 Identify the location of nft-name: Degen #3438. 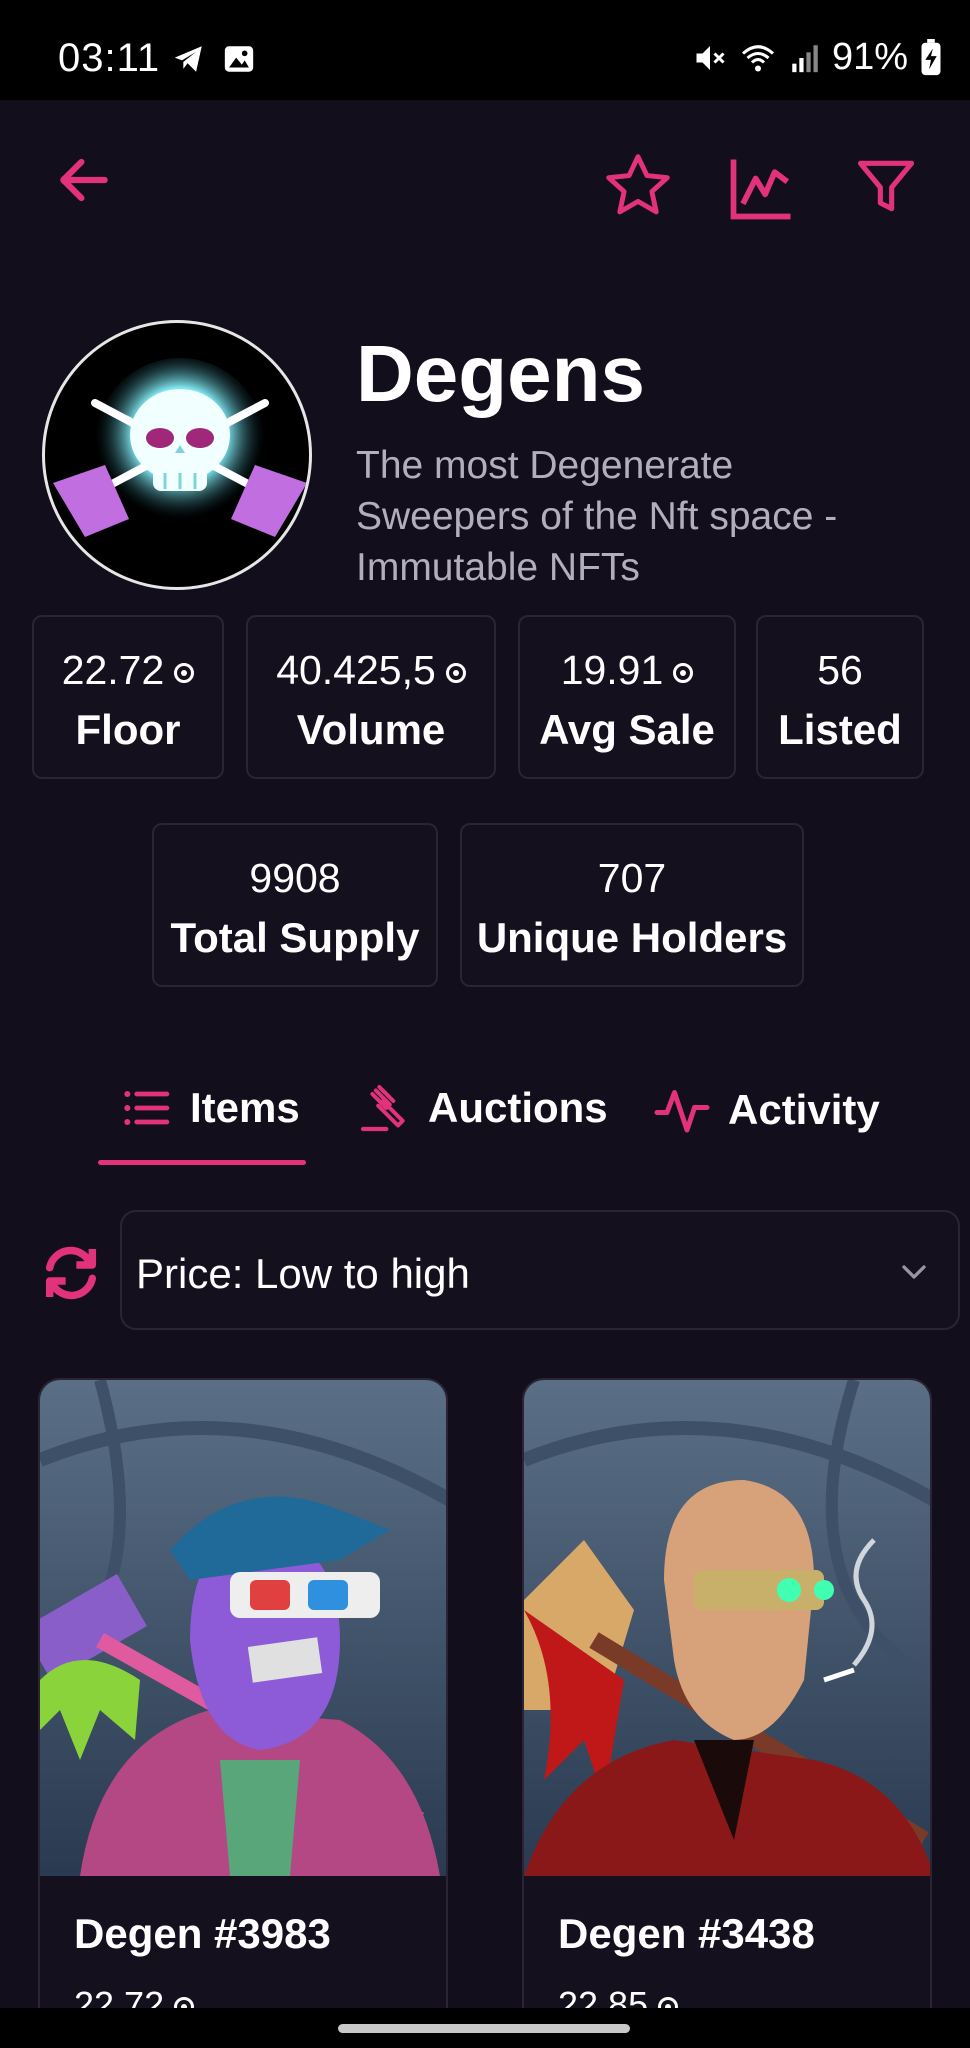
(686, 1933).